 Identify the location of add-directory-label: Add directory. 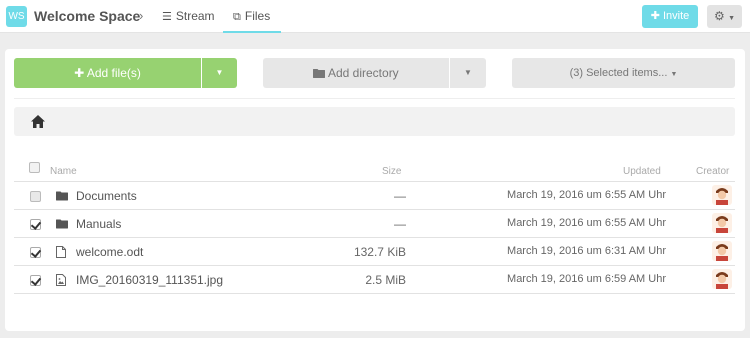
(363, 73).